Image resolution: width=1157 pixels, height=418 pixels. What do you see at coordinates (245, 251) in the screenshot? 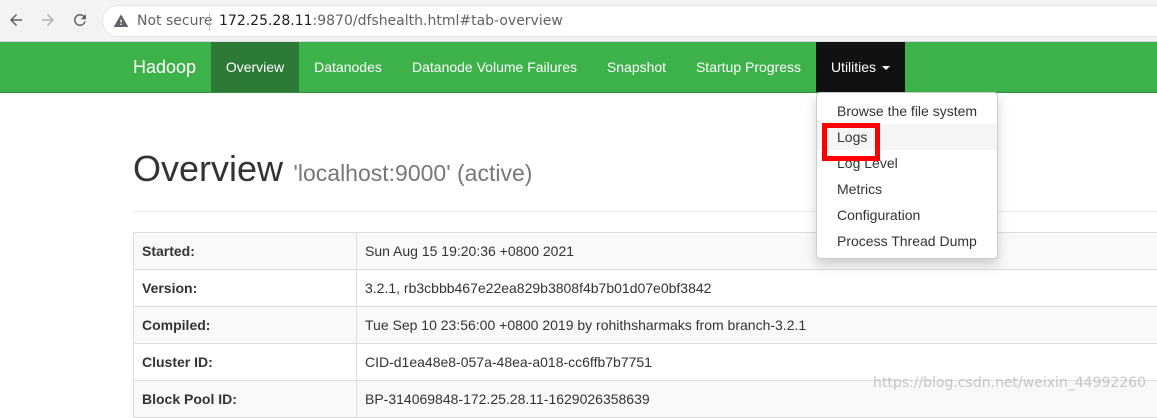
I see `row-key: Started:` at bounding box center [245, 251].